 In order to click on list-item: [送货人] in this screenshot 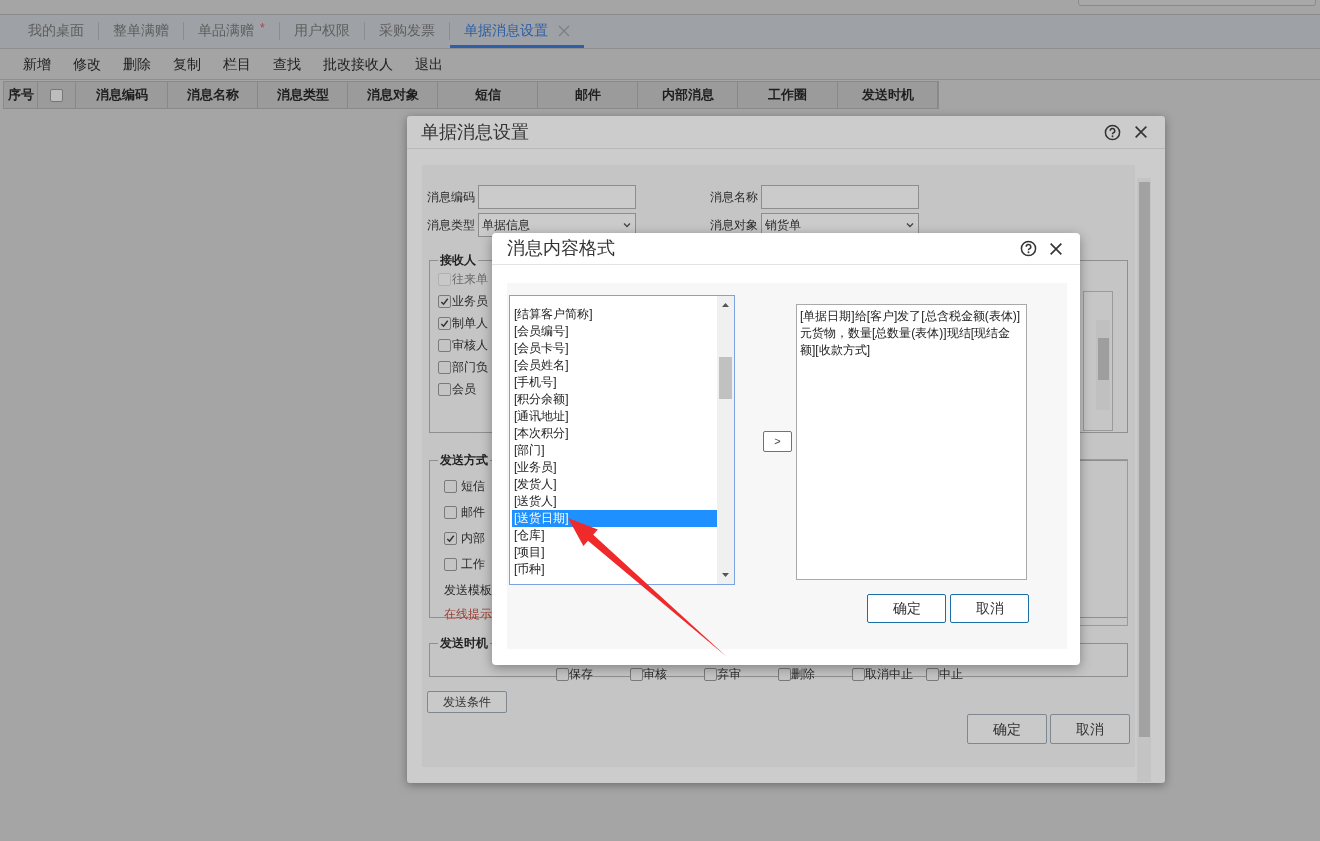, I will do `click(615, 501)`.